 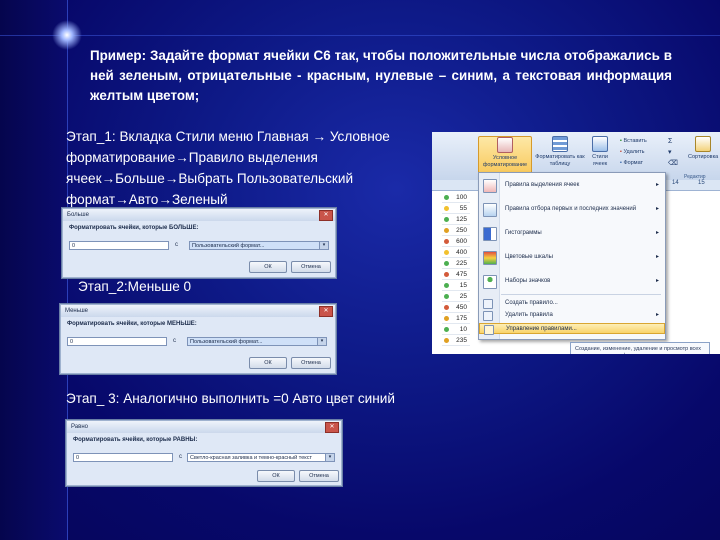 What do you see at coordinates (67, 35) in the screenshot?
I see `sparkle-decoration` at bounding box center [67, 35].